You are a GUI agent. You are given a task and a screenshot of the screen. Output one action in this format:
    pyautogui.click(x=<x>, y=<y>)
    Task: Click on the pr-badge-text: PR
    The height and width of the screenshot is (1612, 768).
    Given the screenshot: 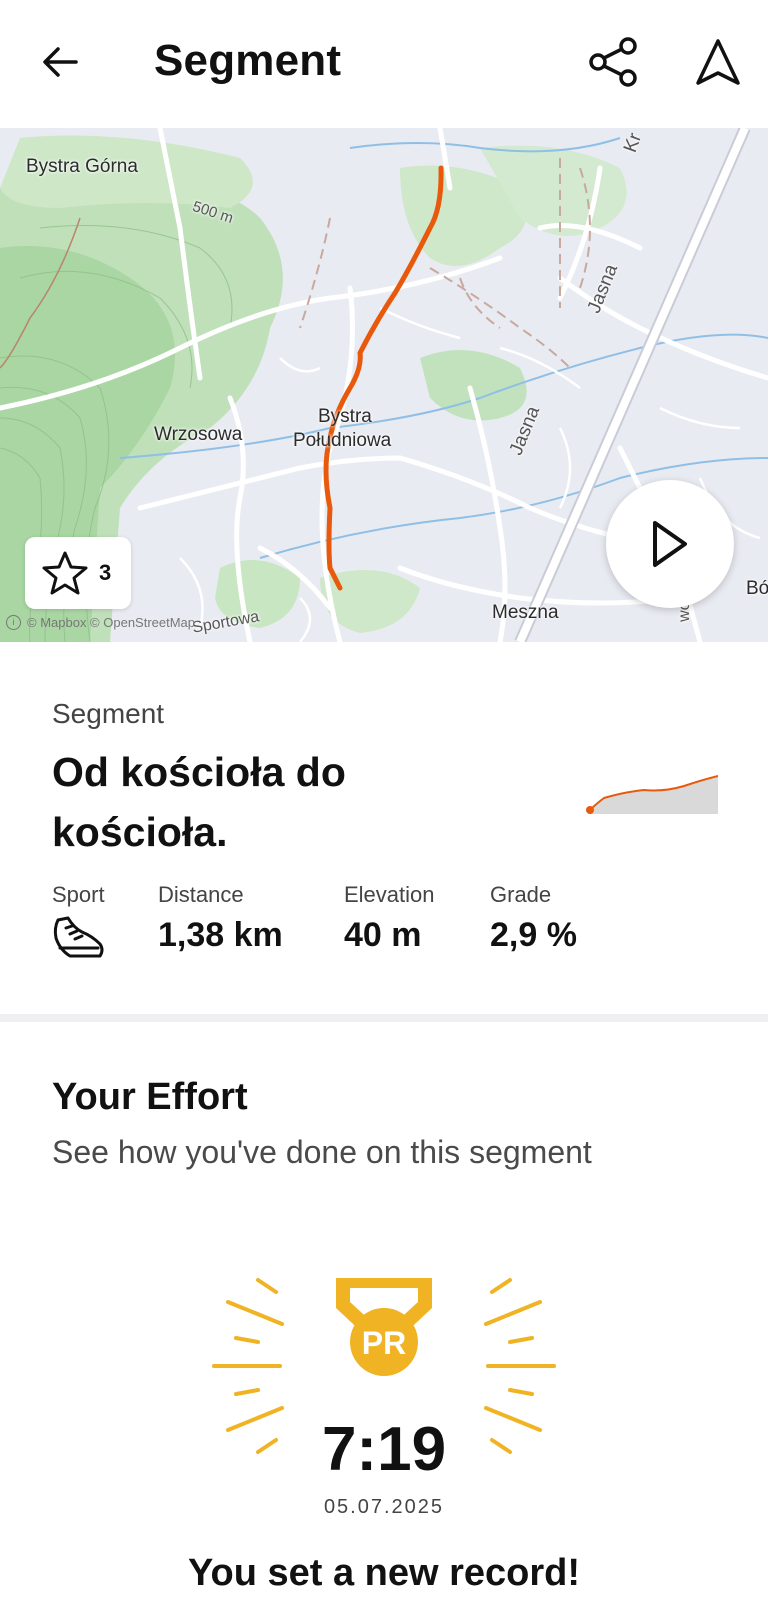 What is the action you would take?
    pyautogui.click(x=384, y=1343)
    